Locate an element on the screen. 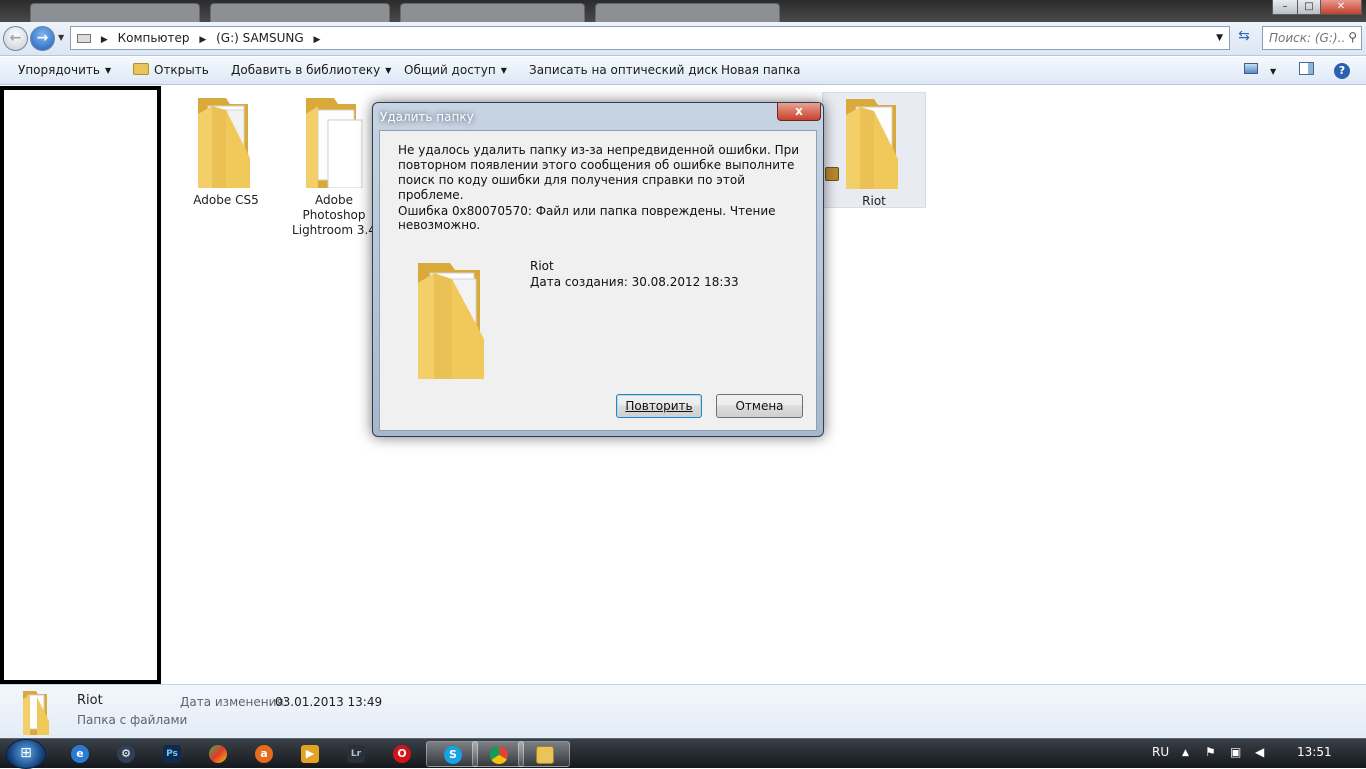  taskbar-internet-explorer: e is located at coordinates (80, 754).